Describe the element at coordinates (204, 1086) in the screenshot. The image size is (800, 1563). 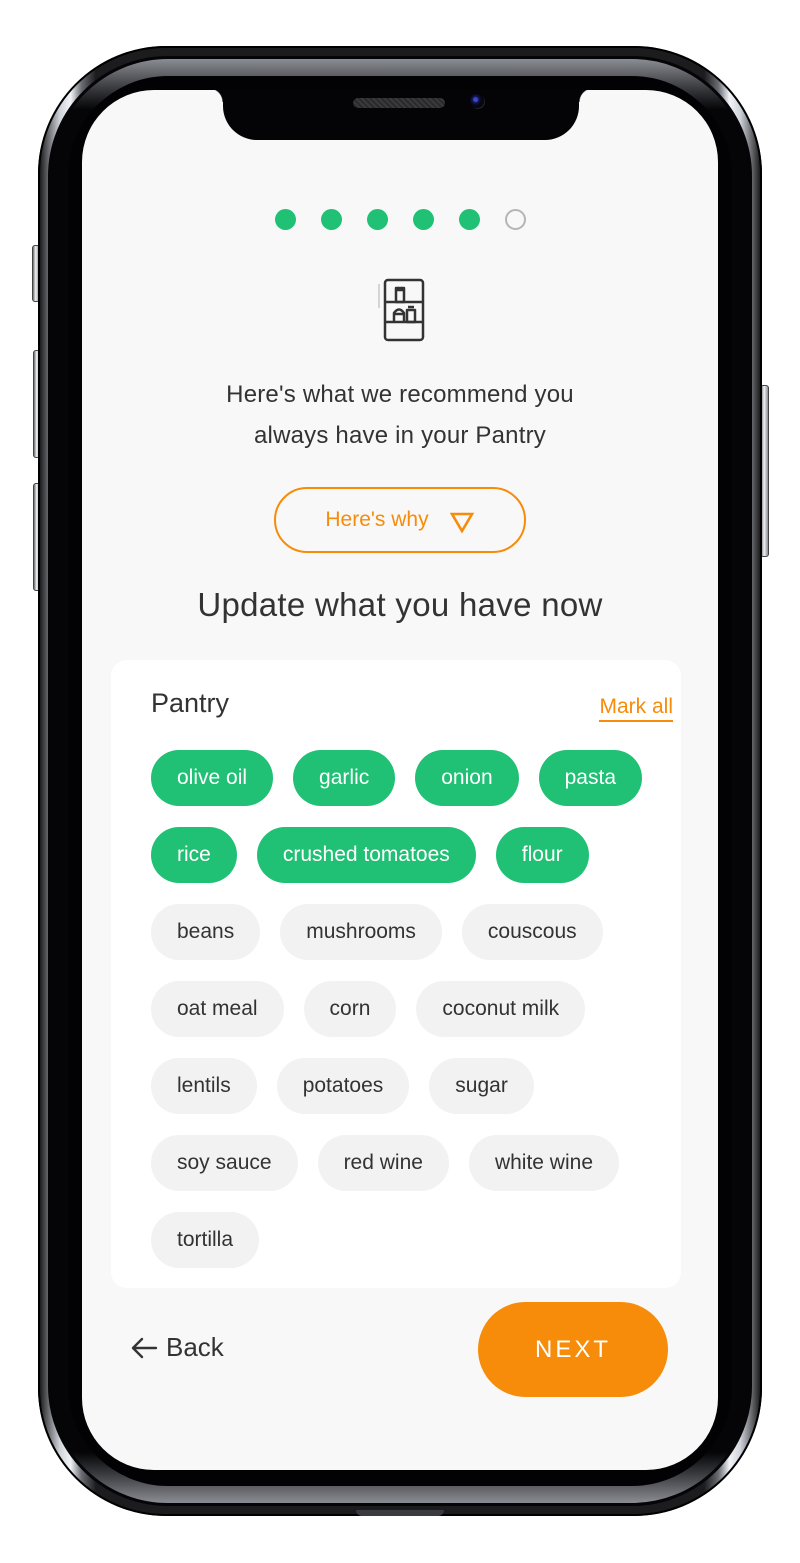
I see `pantry-chip: lentils` at that location.